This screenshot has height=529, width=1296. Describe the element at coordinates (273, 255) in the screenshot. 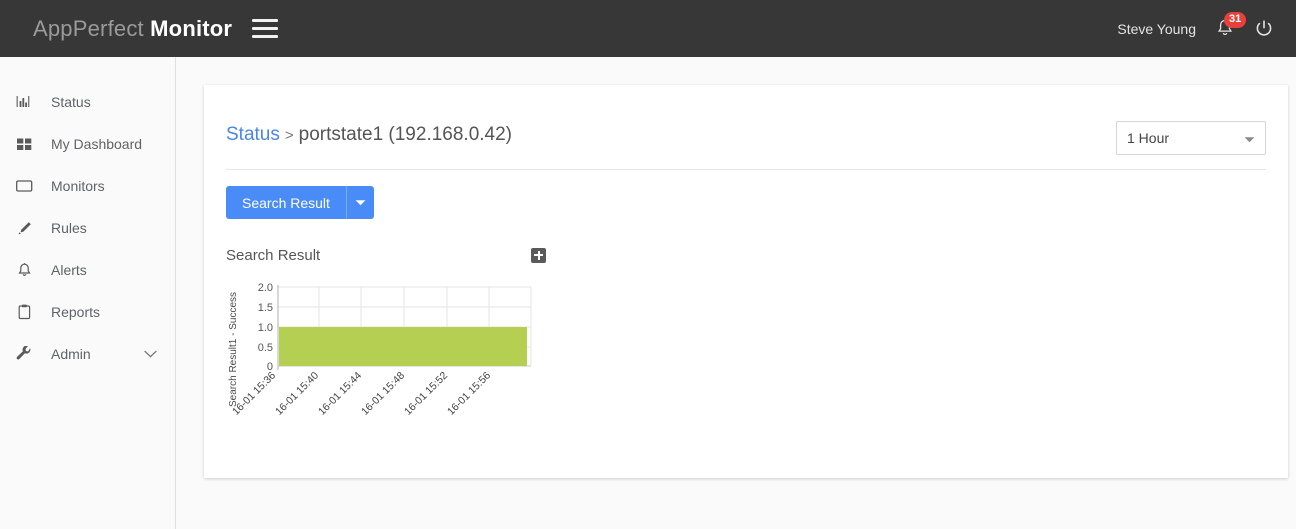

I see `chart-panel-title: Search Result` at that location.